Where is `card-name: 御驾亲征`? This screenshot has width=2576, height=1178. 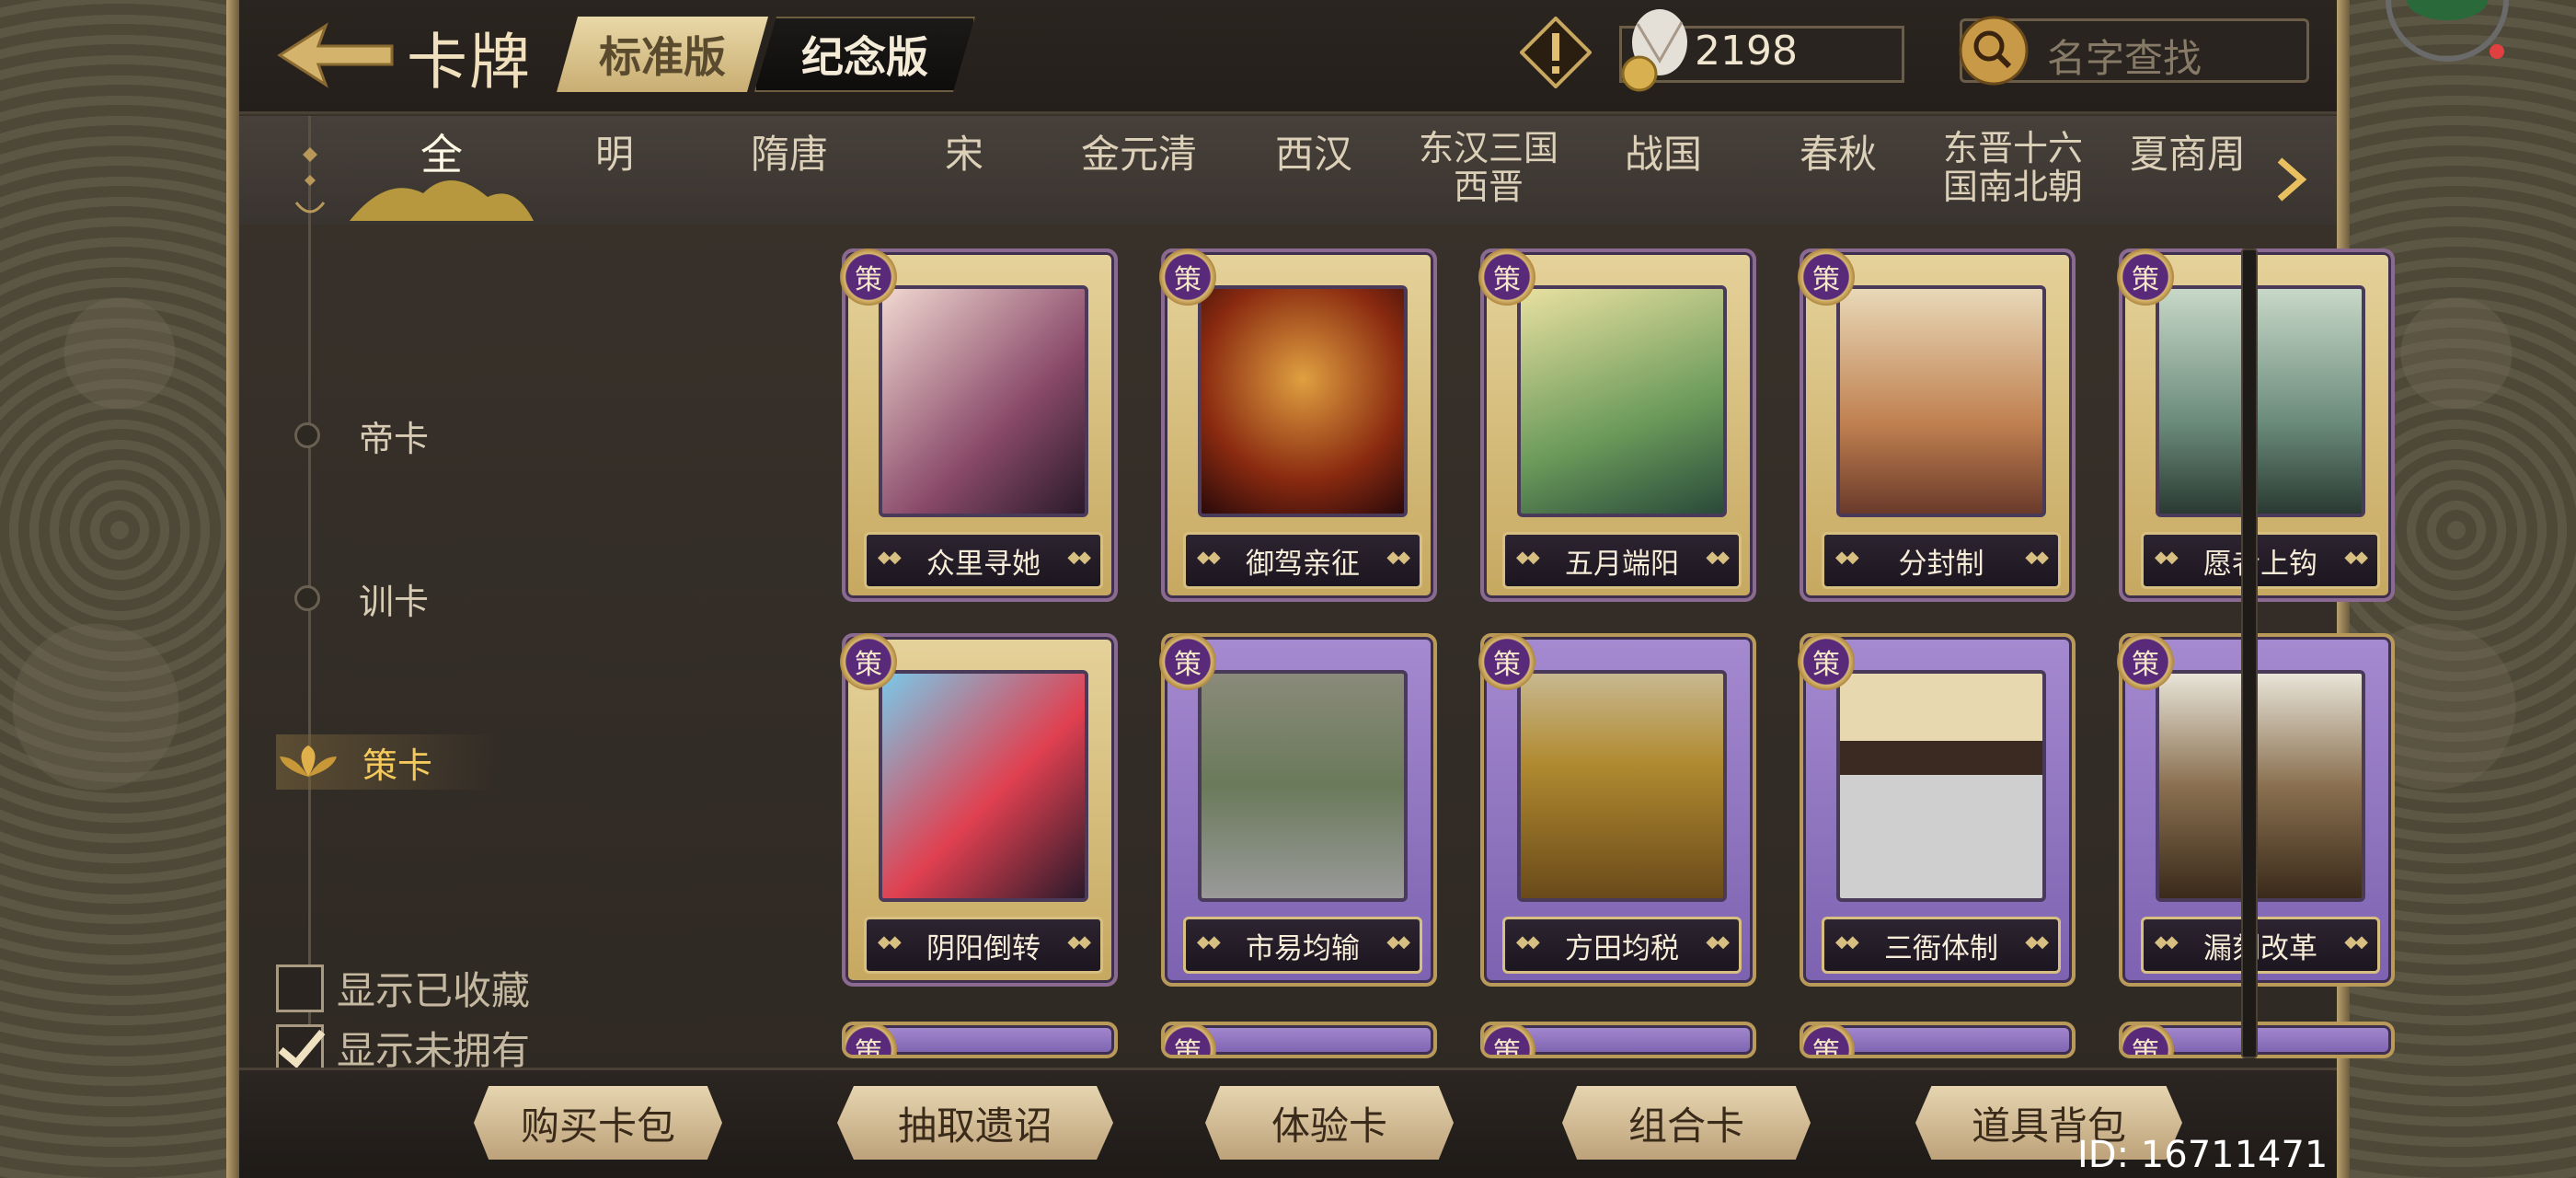
card-name: 御驾亲征 is located at coordinates (1302, 560).